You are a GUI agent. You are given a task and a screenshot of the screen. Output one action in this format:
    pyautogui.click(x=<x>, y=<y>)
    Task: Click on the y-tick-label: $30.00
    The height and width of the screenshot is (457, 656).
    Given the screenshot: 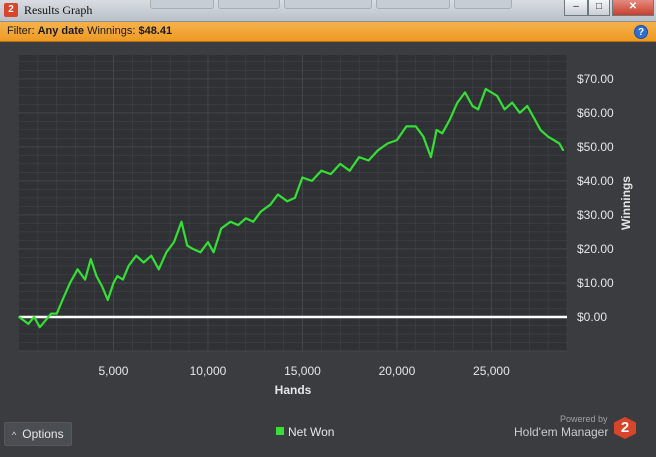 What is the action you would take?
    pyautogui.click(x=595, y=215)
    